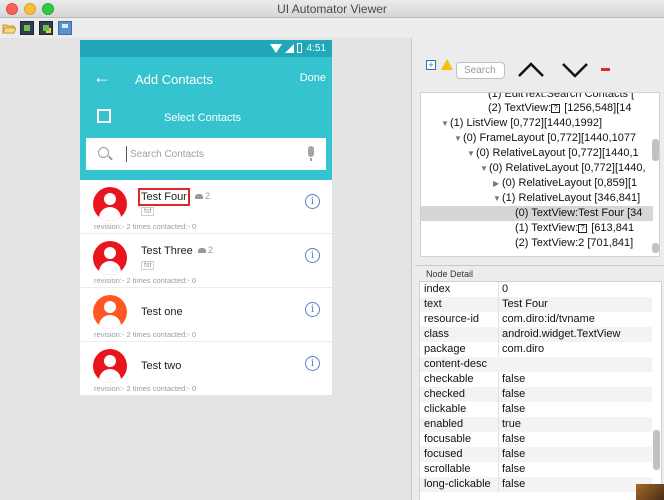  What do you see at coordinates (537, 168) in the screenshot?
I see `tree-node: ▼(0) RelativeLayout [0,772][1440,` at bounding box center [537, 168].